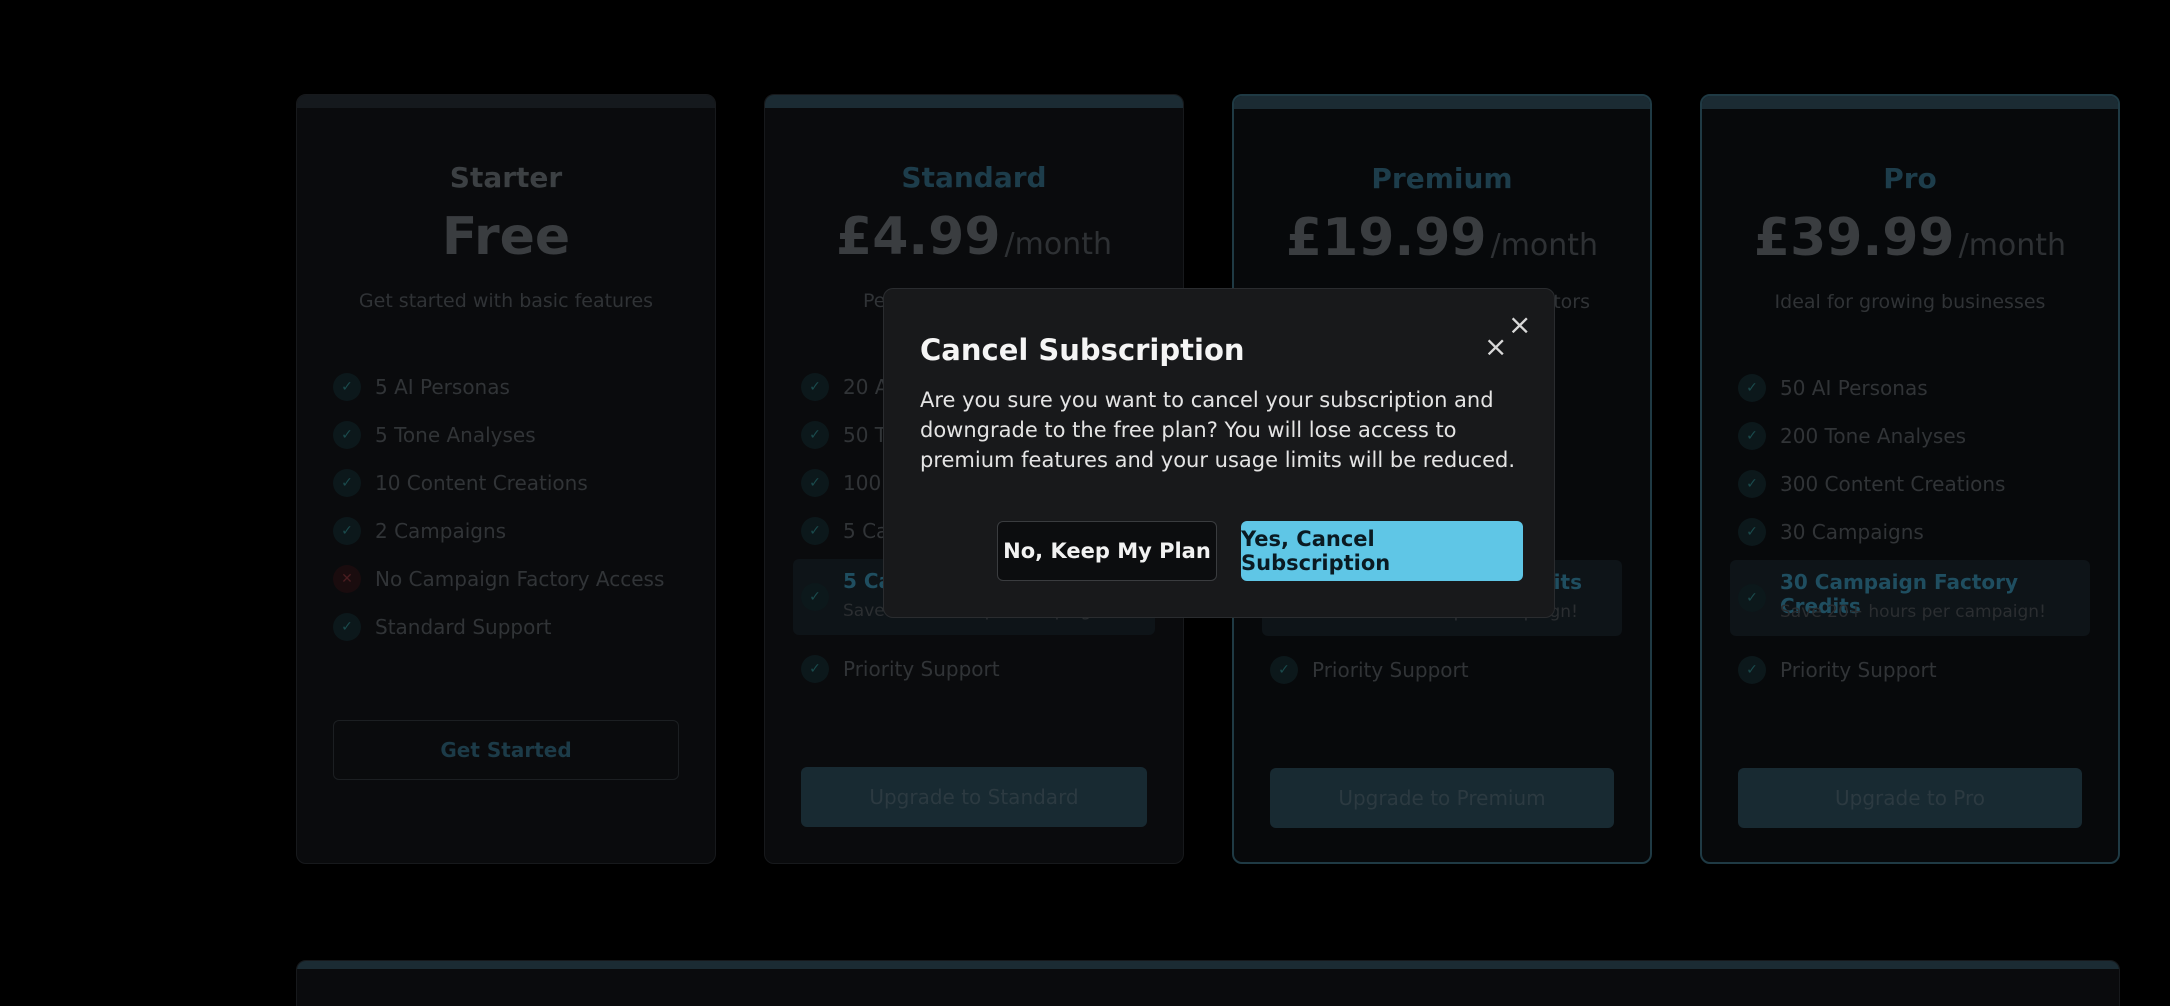 Image resolution: width=2170 pixels, height=1006 pixels. I want to click on plan-description: tors, so click(1571, 302).